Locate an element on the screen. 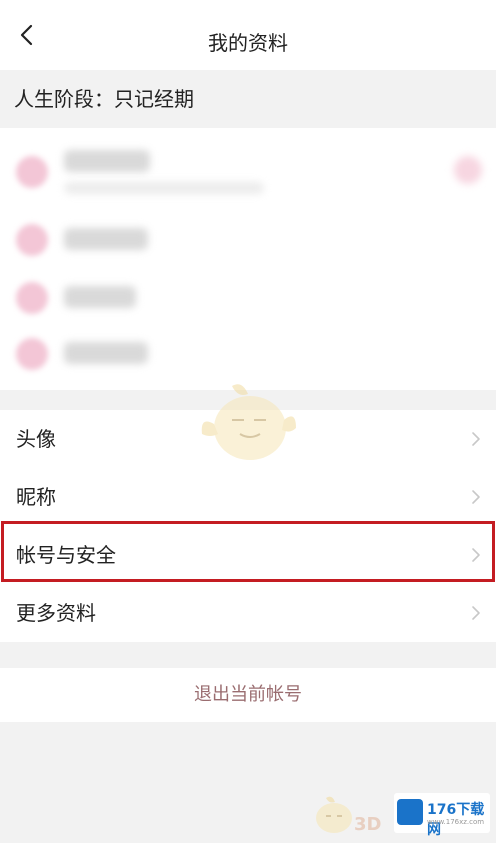 The width and height of the screenshot is (496, 843). blurred-subtext is located at coordinates (164, 188).